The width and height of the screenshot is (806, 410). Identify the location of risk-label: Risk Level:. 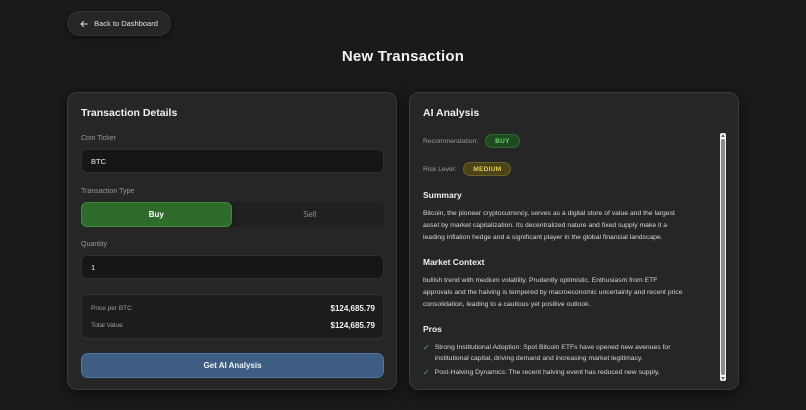
(440, 169).